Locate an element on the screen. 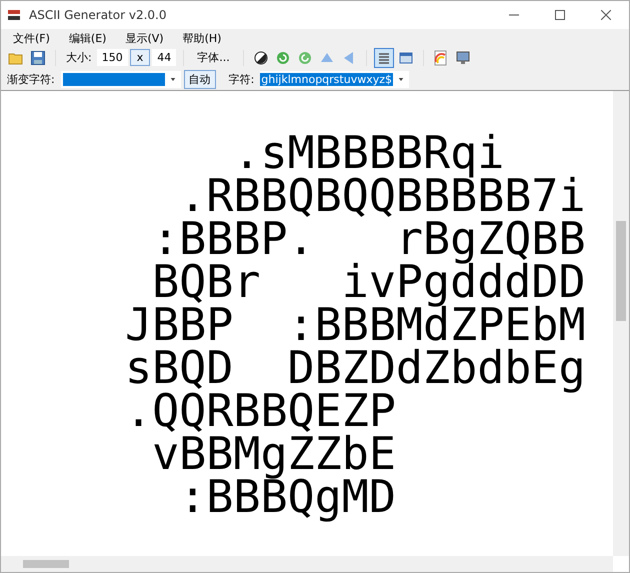  width-field: 150 is located at coordinates (112, 57).